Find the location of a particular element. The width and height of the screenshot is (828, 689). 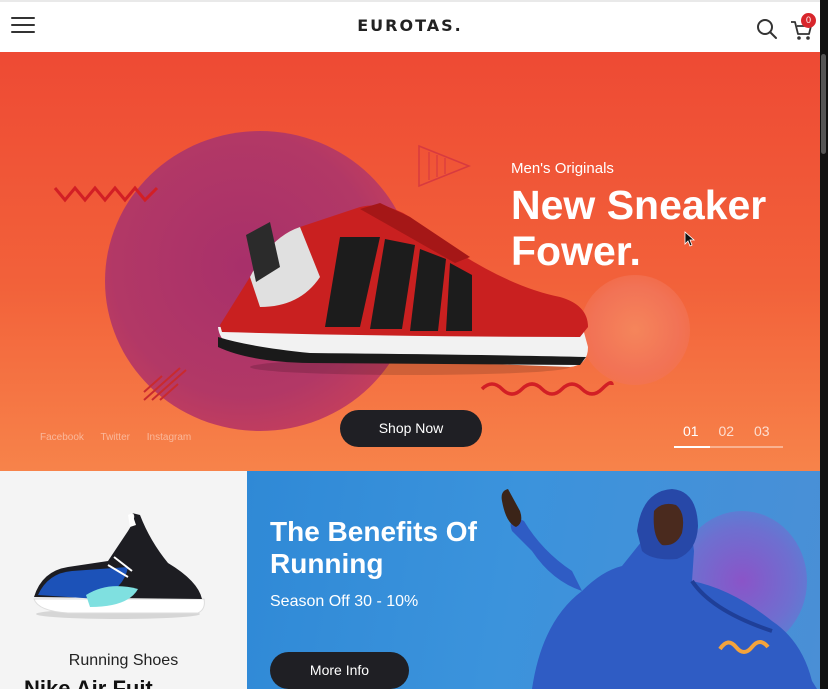

social-links: Facebook Twitter Instagram is located at coordinates (122, 437).